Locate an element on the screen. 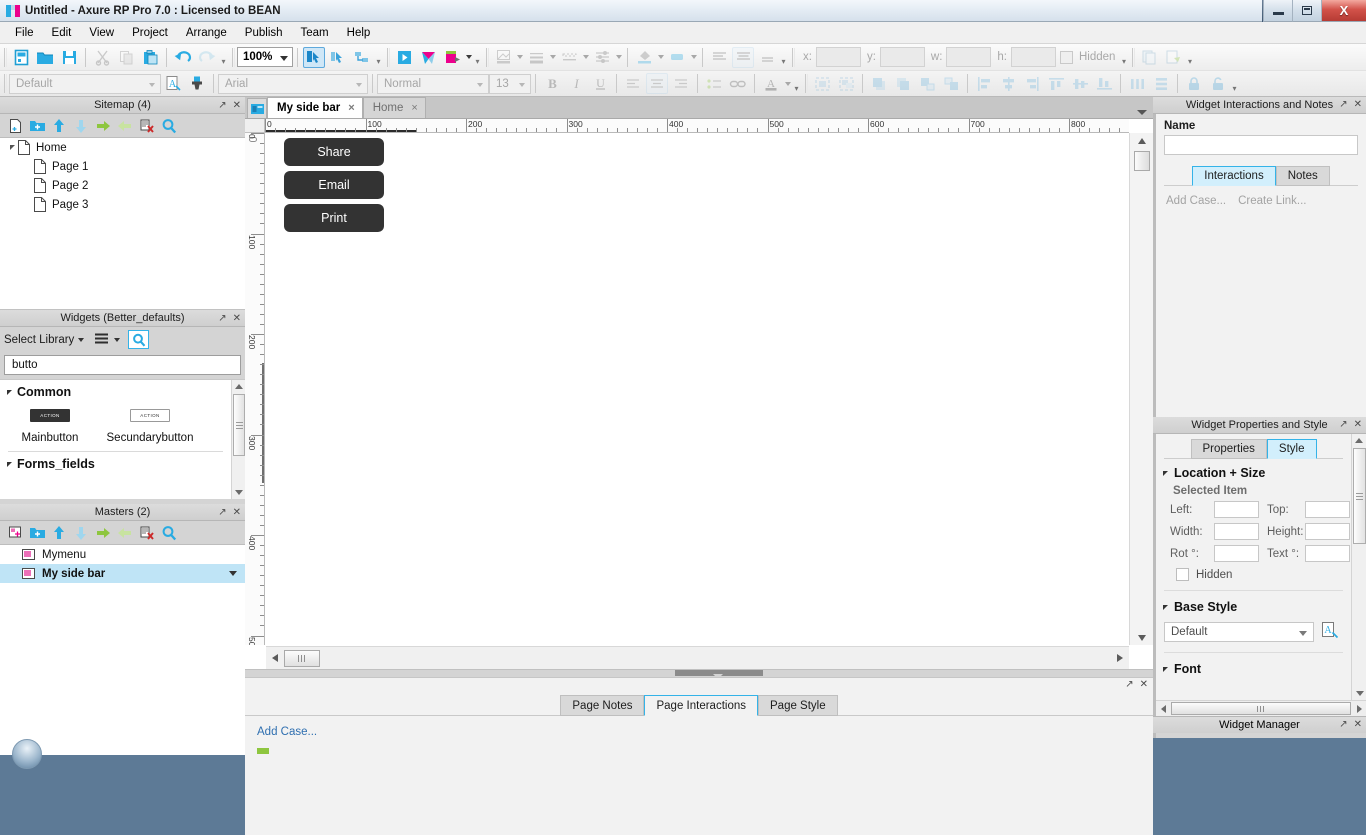 The height and width of the screenshot is (835, 1366). widget-name-input is located at coordinates (1261, 145).